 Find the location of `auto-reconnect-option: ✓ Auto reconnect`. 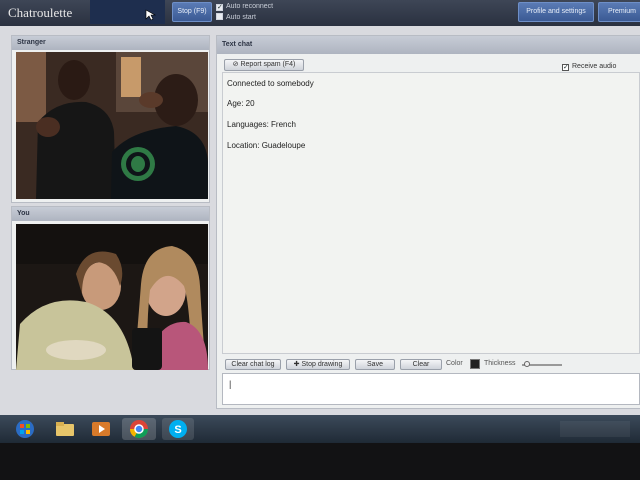

auto-reconnect-option: ✓ Auto reconnect is located at coordinates (244, 6).